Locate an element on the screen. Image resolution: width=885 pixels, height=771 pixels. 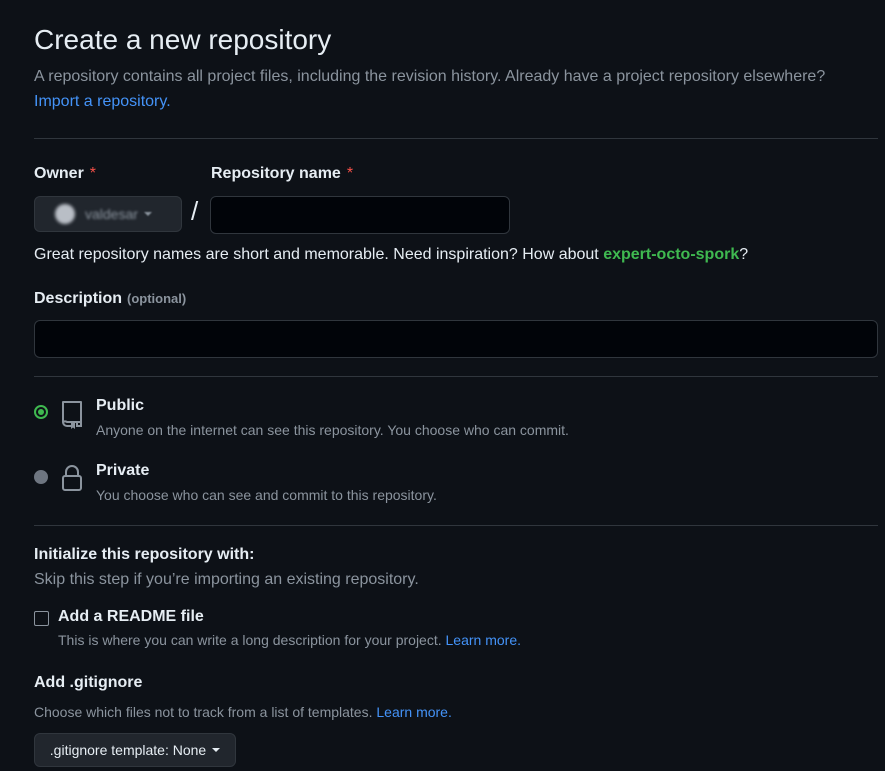
repo-name-input is located at coordinates (360, 215).